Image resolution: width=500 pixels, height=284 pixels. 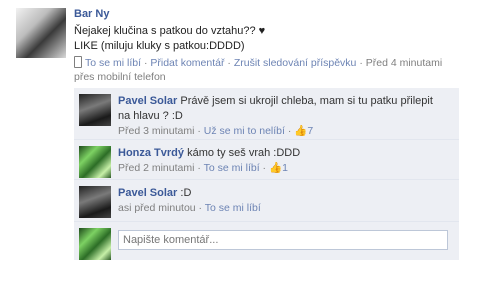 What do you see at coordinates (120, 77) in the screenshot?
I see `post-via: přes mobilní telefon` at bounding box center [120, 77].